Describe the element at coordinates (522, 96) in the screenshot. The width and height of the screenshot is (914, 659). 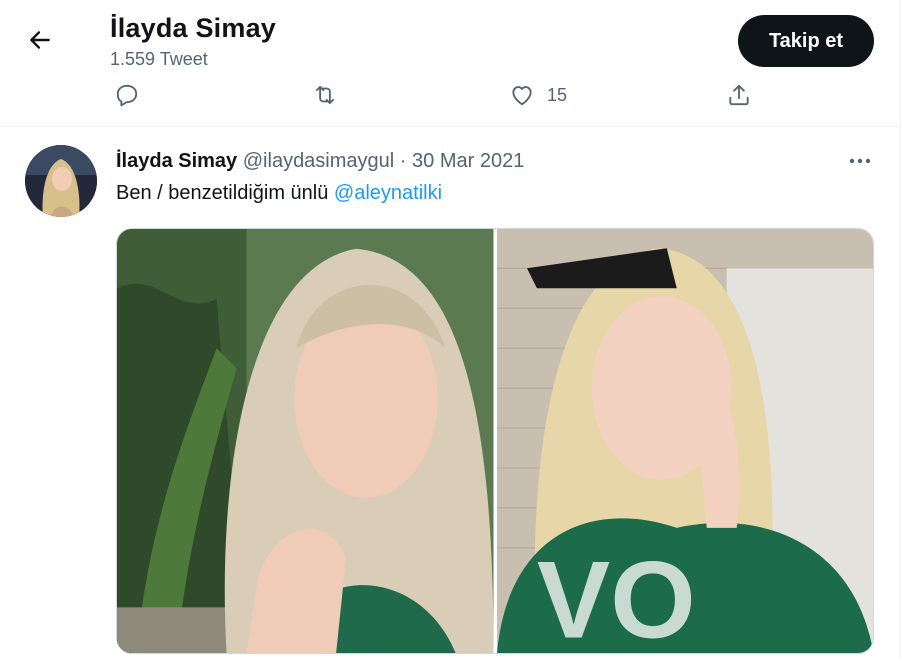
I see `heart-icon` at that location.